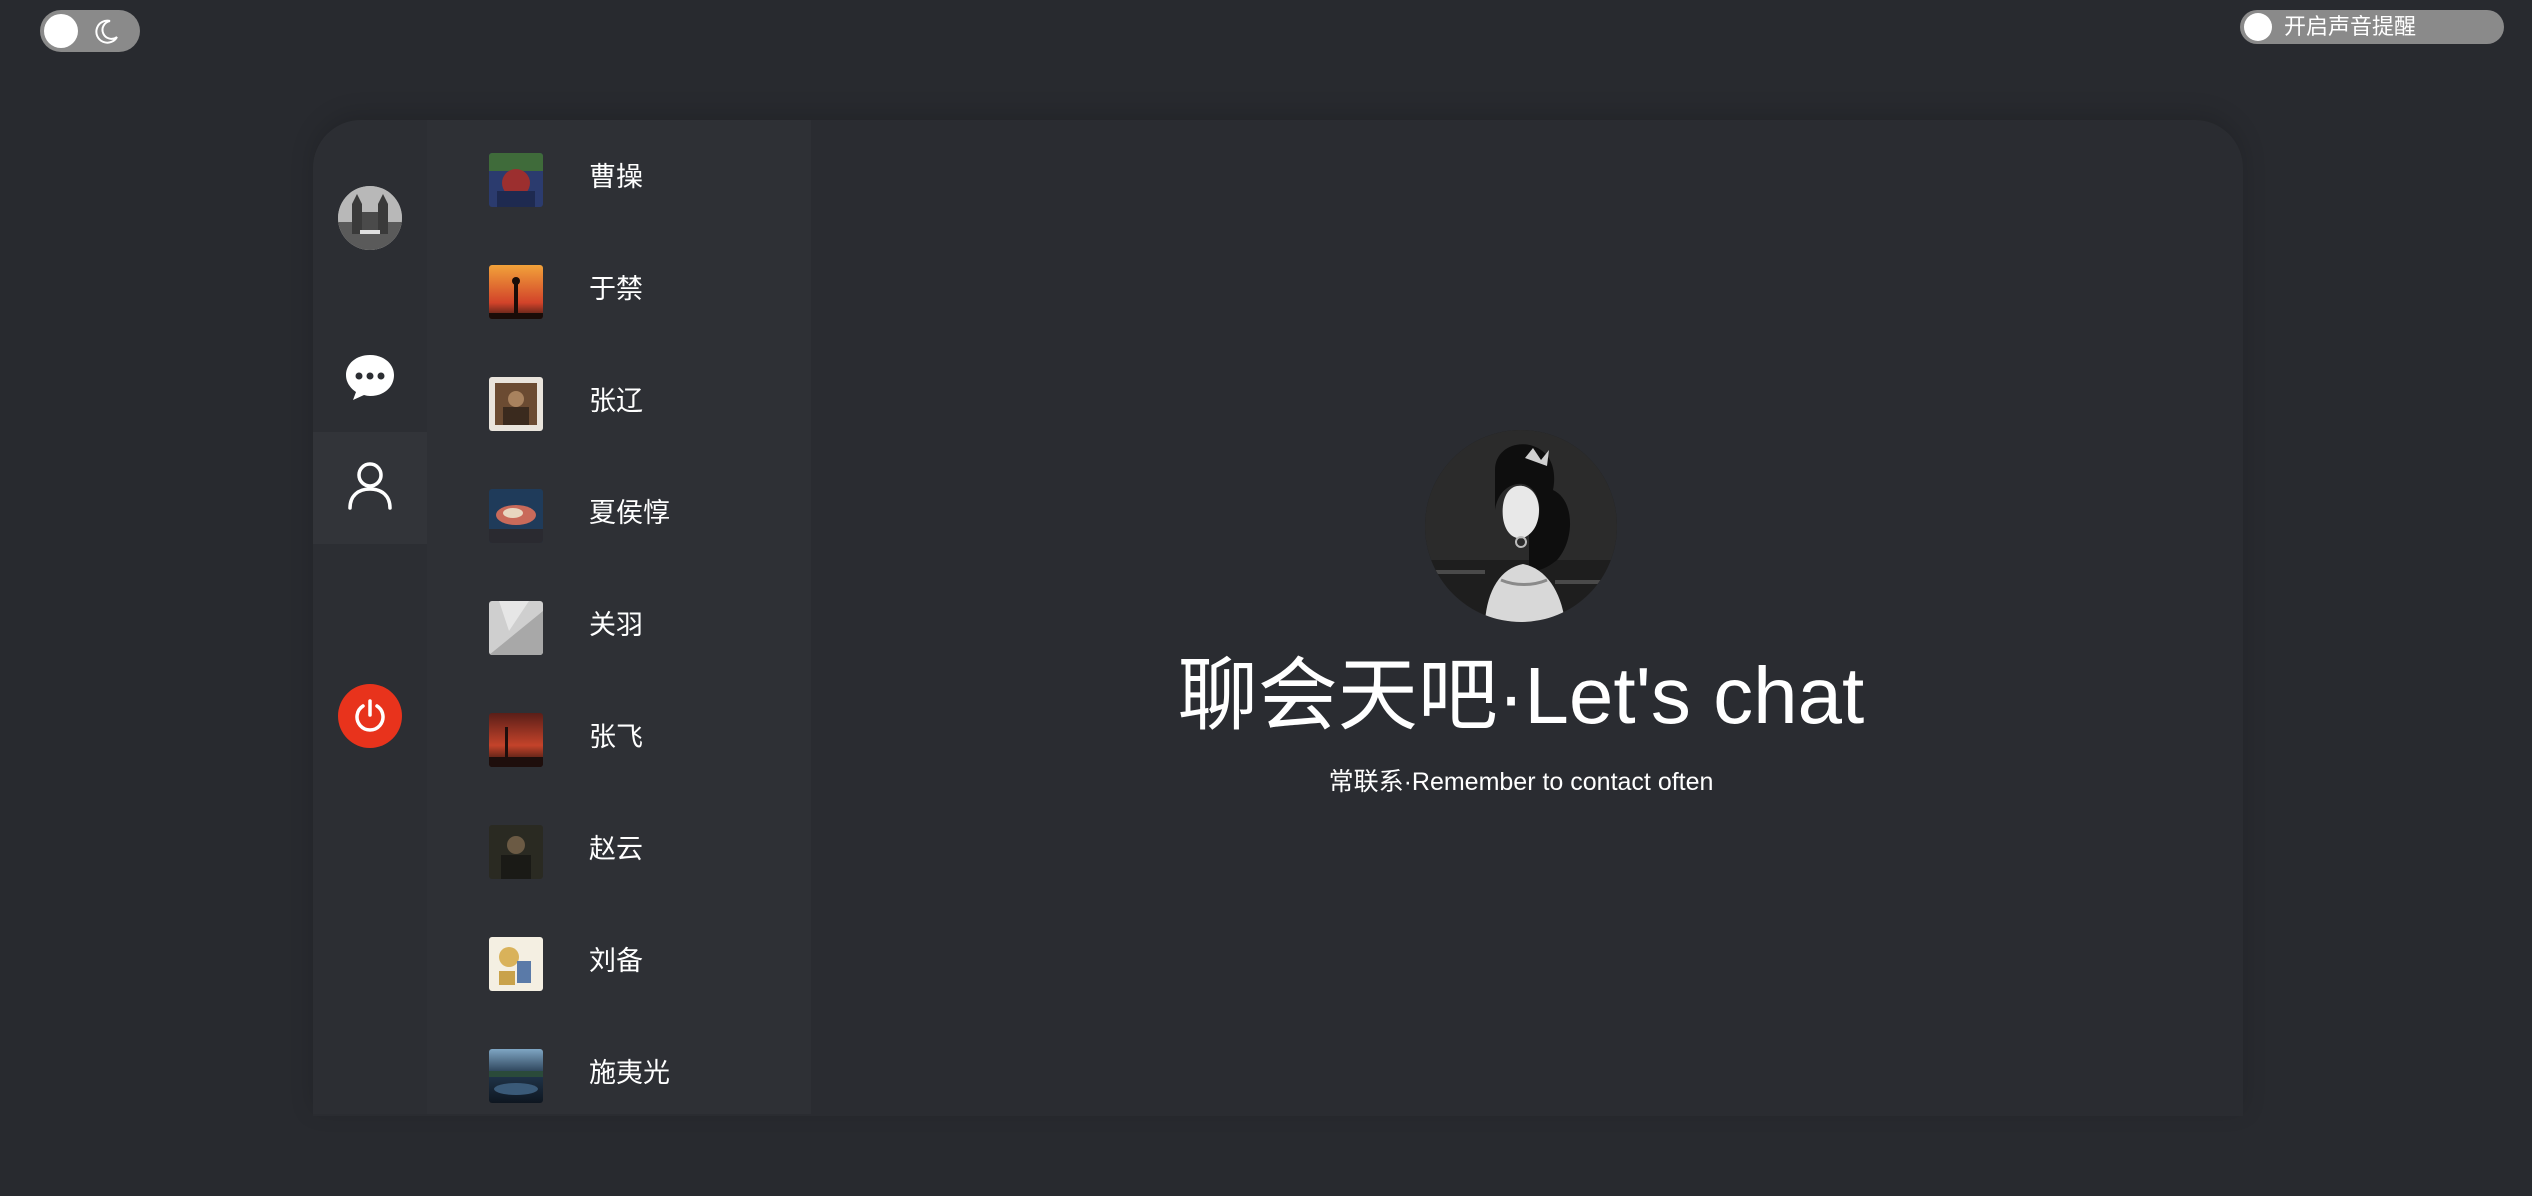  Describe the element at coordinates (616, 625) in the screenshot. I see `contact-name: 关羽` at that location.